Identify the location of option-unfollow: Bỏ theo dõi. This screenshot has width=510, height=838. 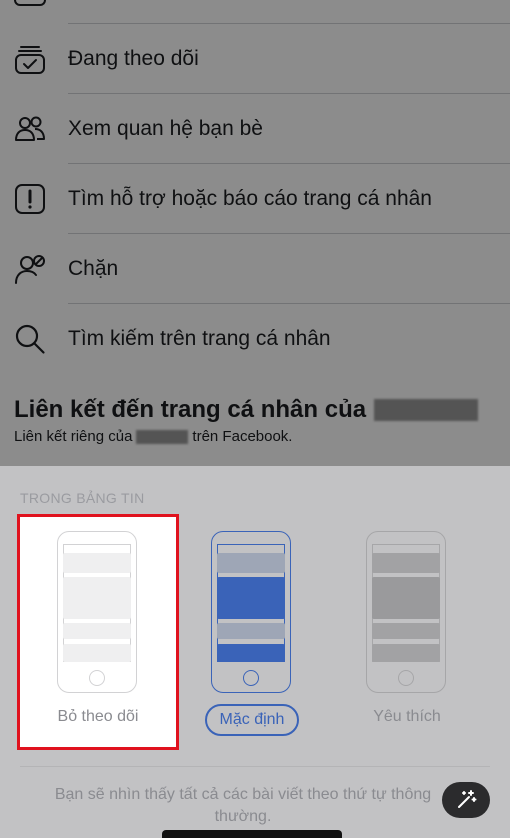
(98, 632).